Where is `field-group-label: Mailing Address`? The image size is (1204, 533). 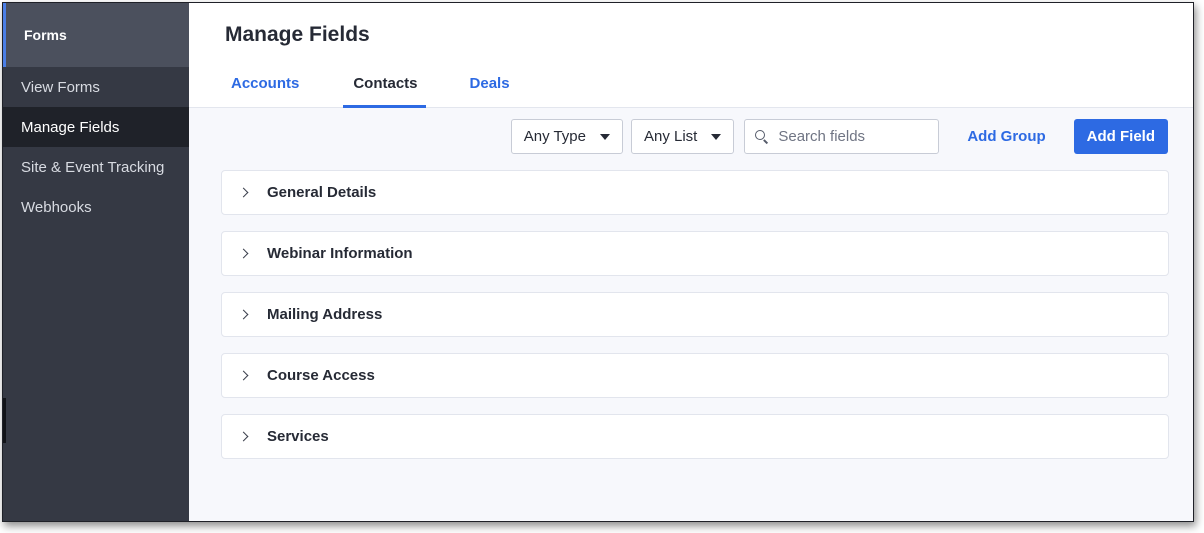 field-group-label: Mailing Address is located at coordinates (325, 314).